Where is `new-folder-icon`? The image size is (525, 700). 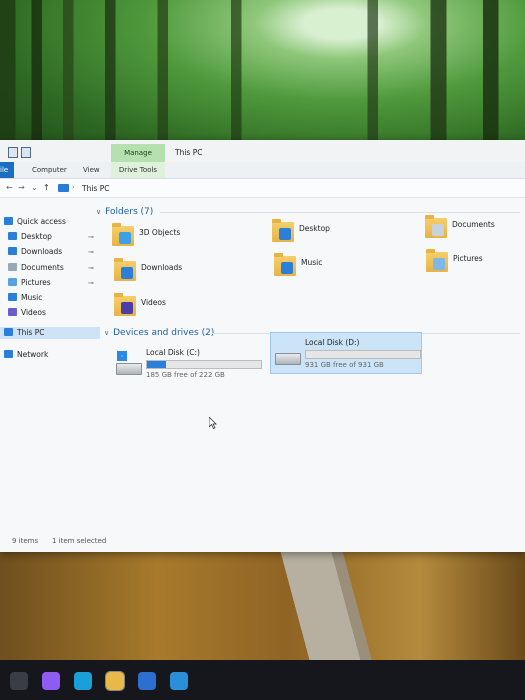 new-folder-icon is located at coordinates (26, 152).